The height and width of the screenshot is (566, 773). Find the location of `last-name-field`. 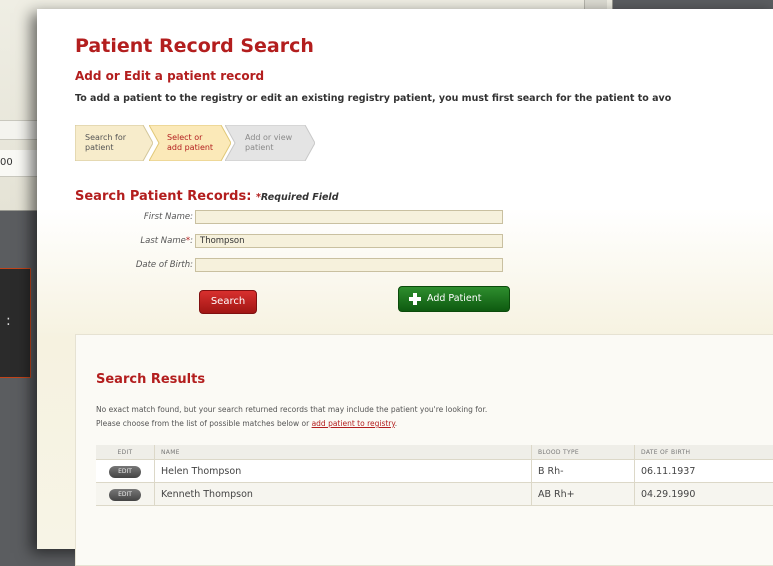

last-name-field is located at coordinates (349, 241).